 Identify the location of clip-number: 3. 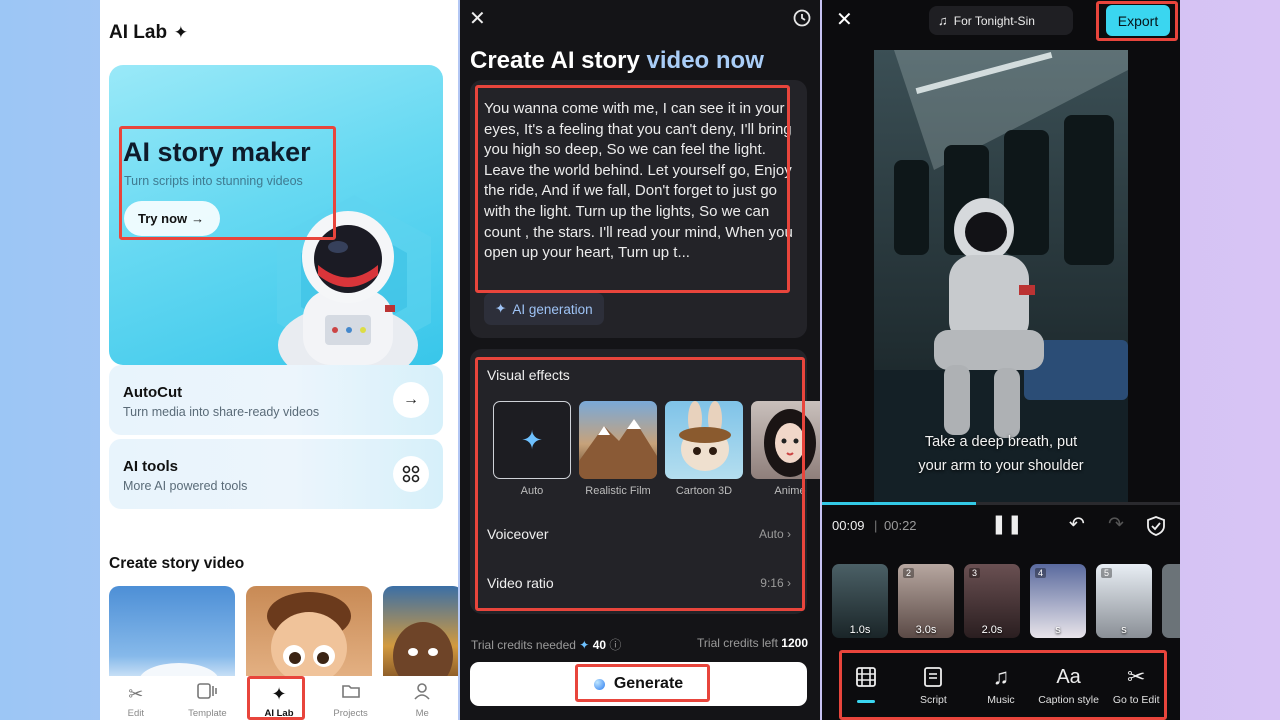
(975, 573).